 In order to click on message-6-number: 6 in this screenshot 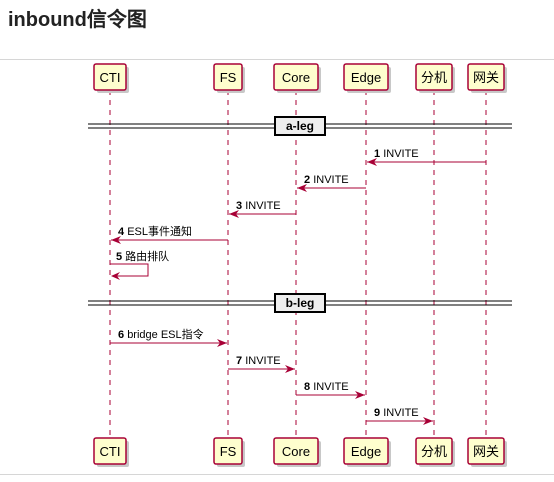, I will do `click(122, 335)`.